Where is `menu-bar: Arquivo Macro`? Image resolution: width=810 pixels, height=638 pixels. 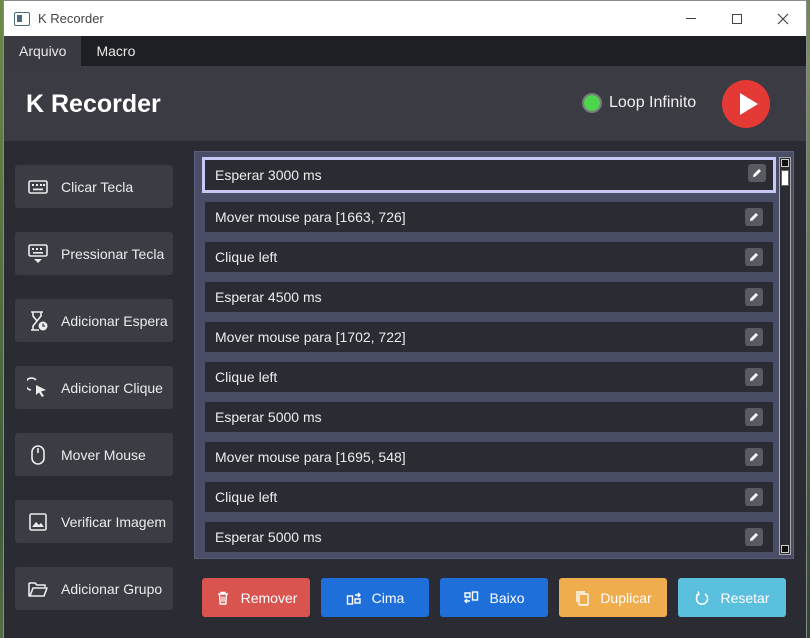
menu-bar: Arquivo Macro is located at coordinates (405, 51).